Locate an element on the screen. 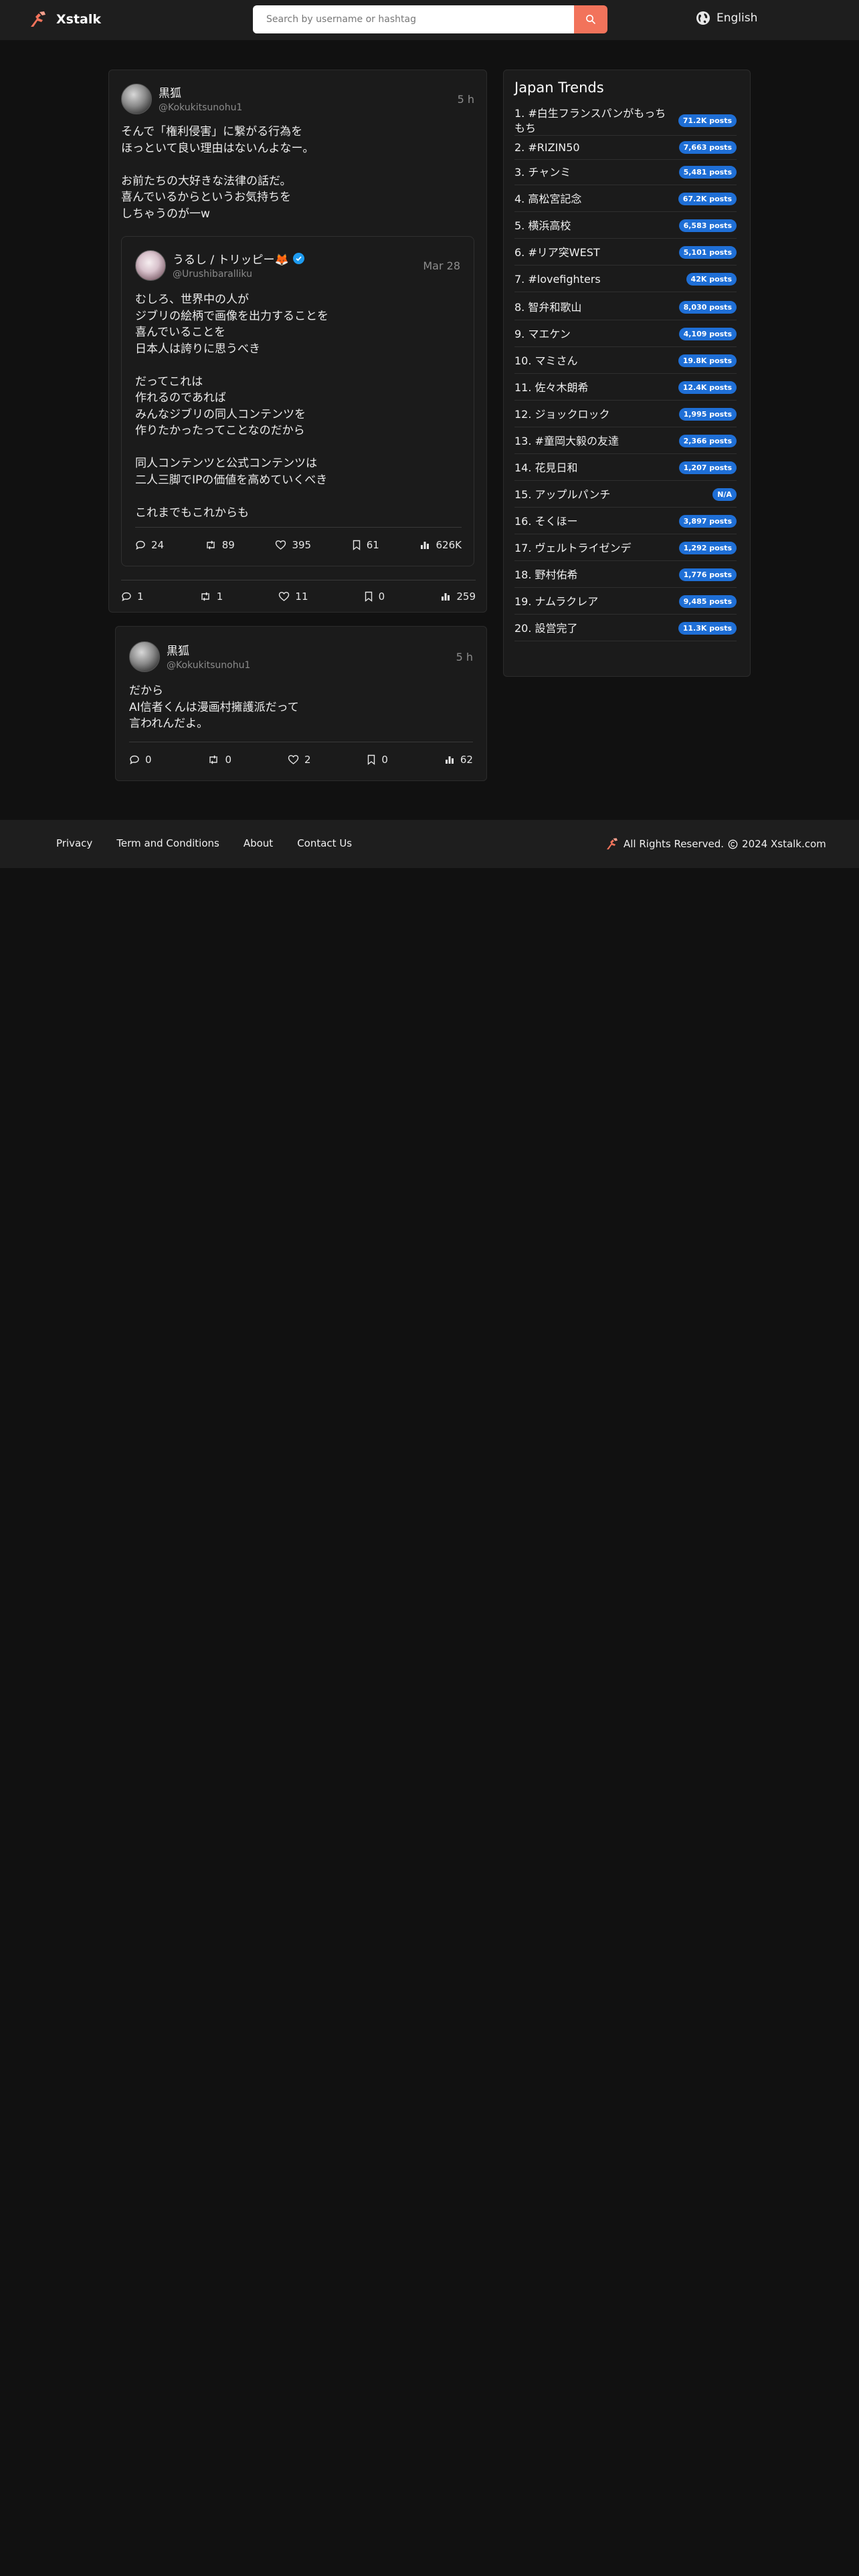  trend-post-count-badge: 3,897 posts is located at coordinates (708, 521).